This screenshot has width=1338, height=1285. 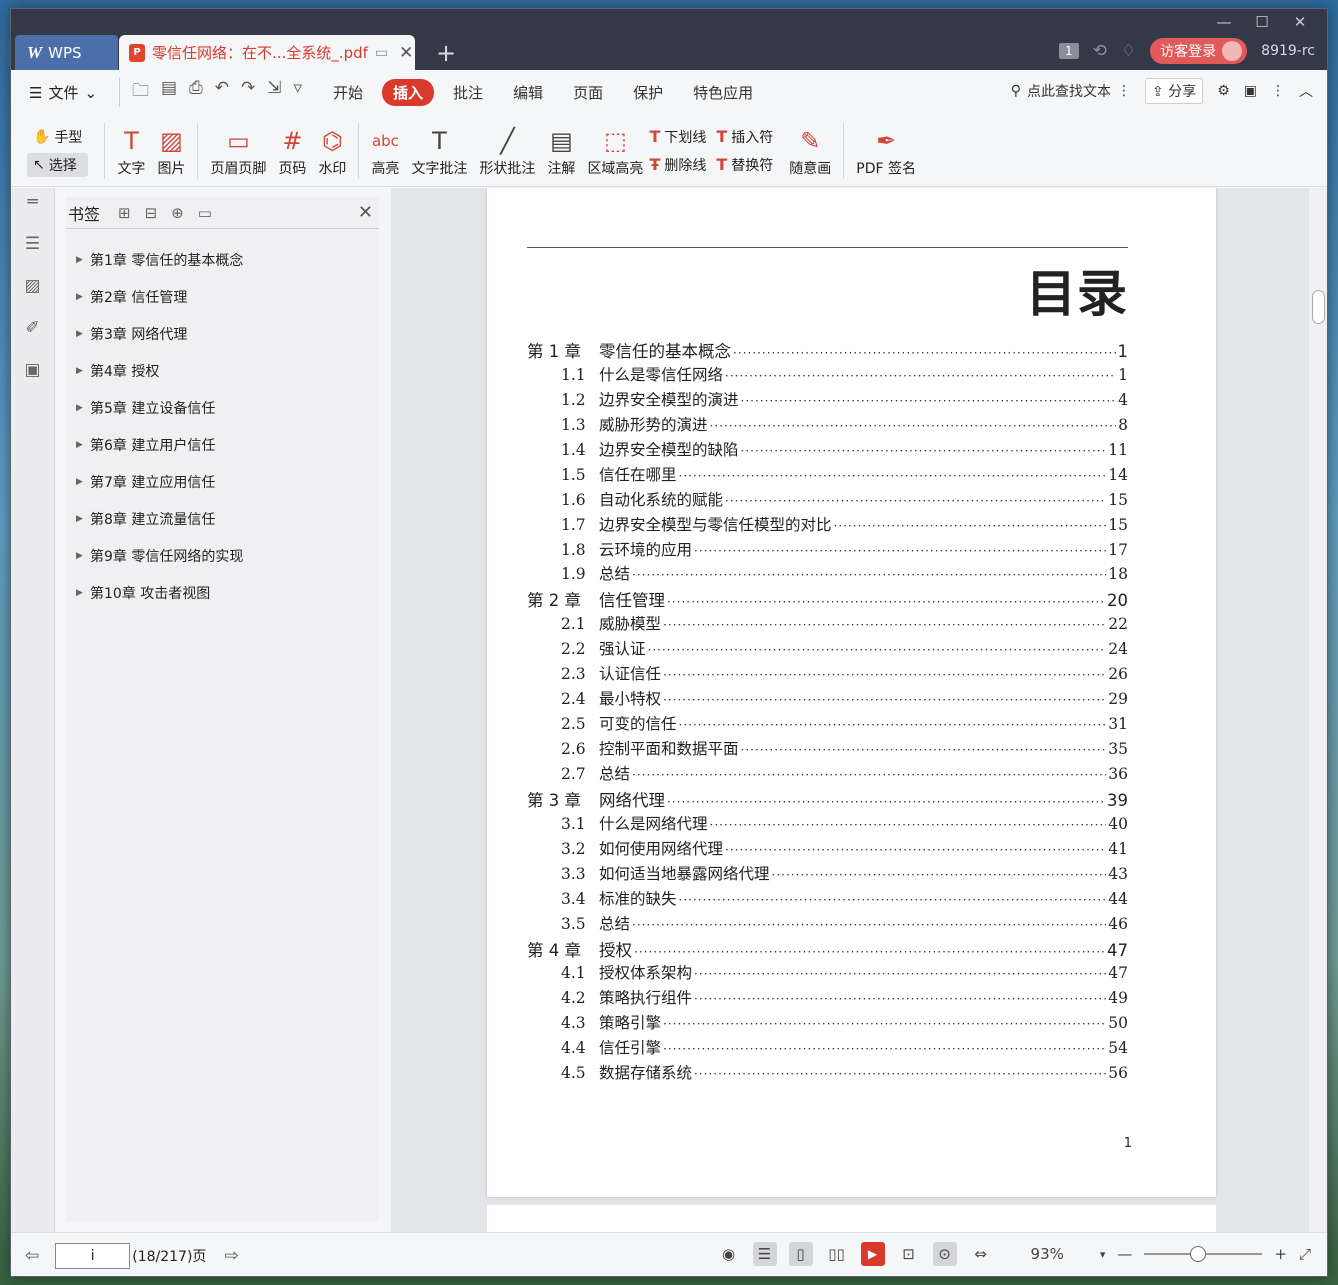 I want to click on add-bookmark-icon: ⊕, so click(x=177, y=213).